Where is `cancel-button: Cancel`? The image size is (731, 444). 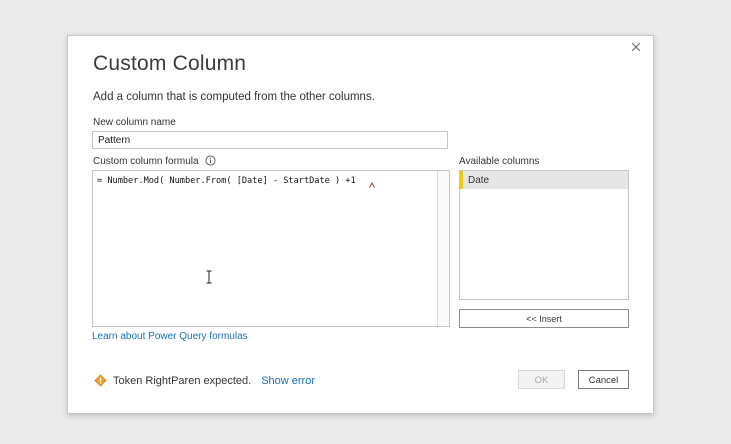 cancel-button: Cancel is located at coordinates (603, 379).